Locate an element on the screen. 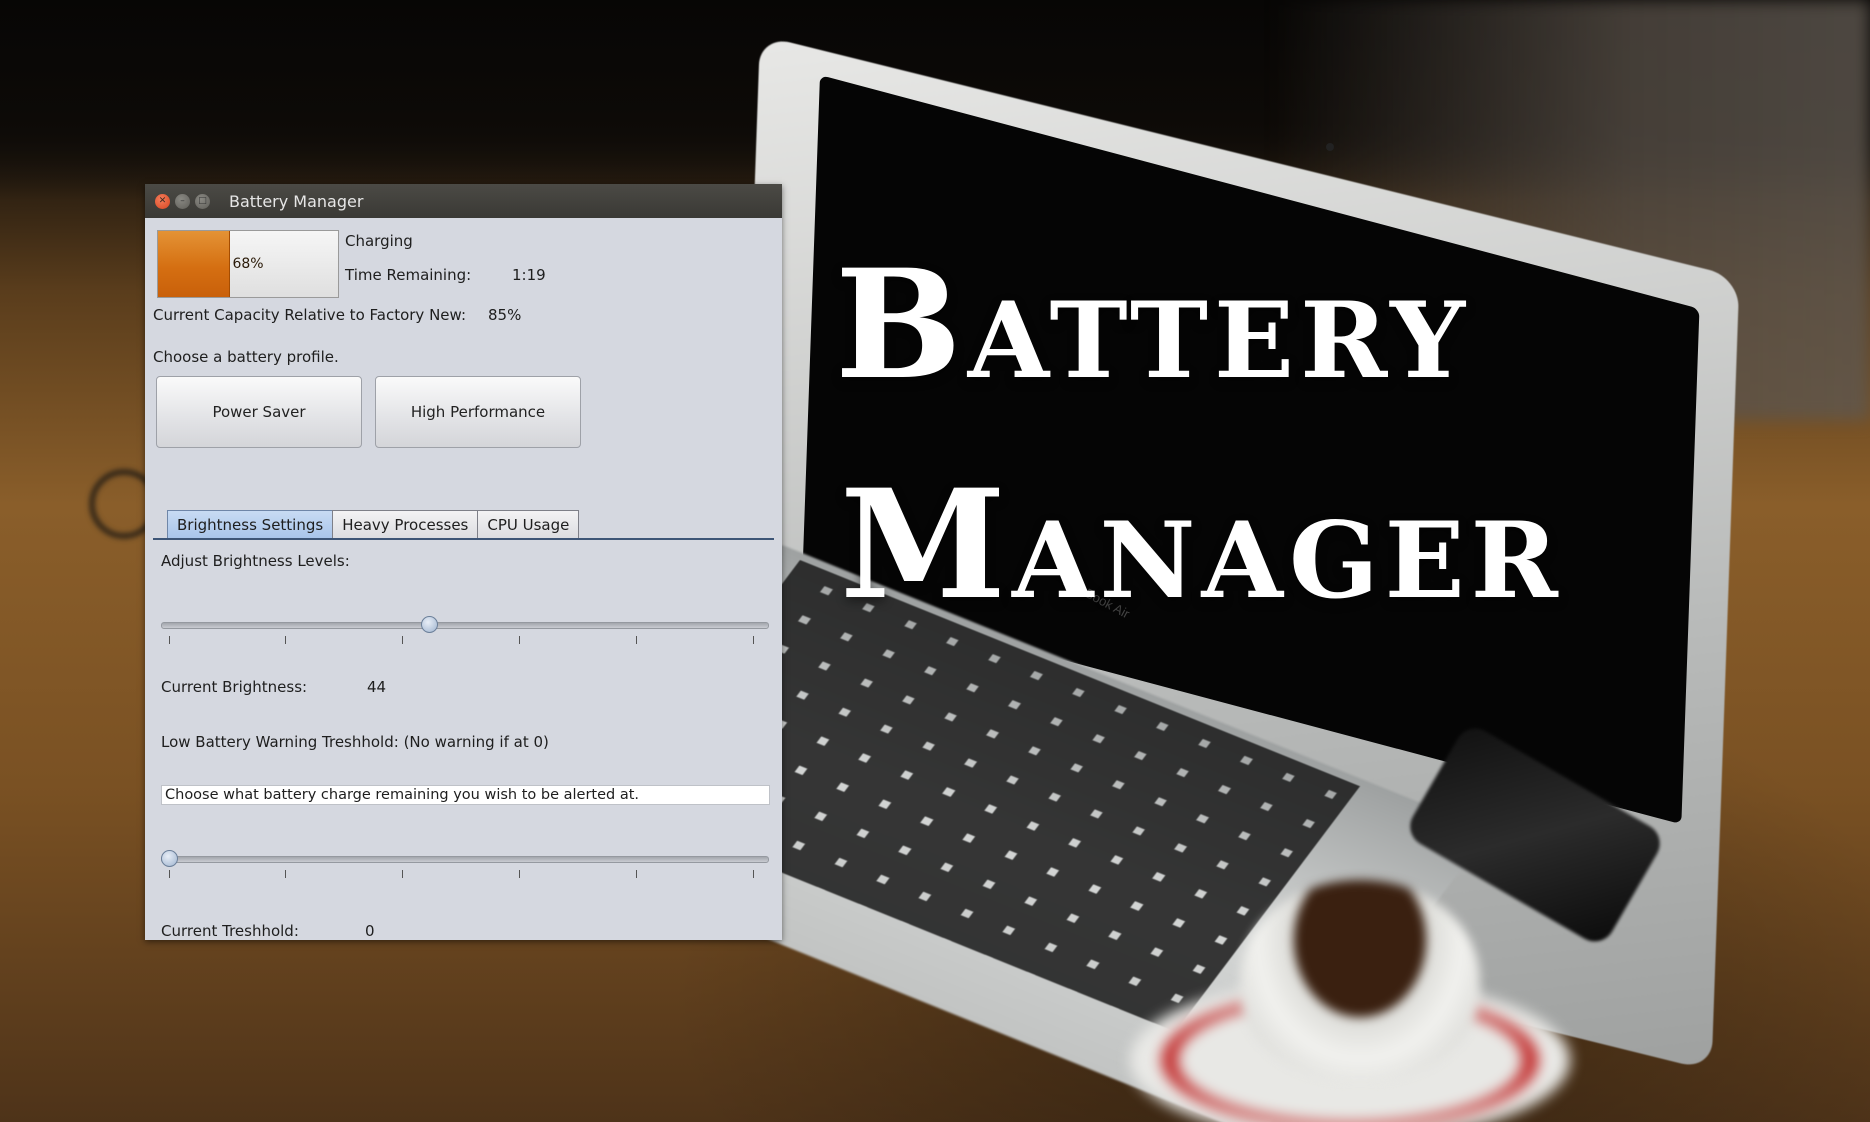  close-icon: ✕ is located at coordinates (162, 201).